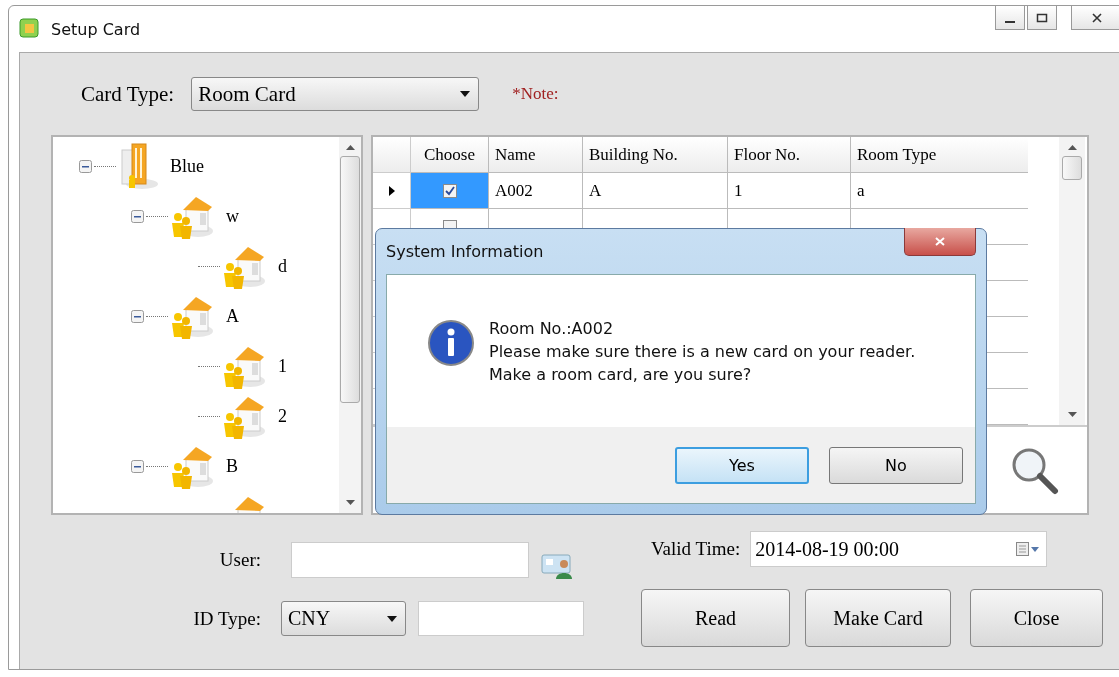 This screenshot has height=677, width=1119. Describe the element at coordinates (715, 618) in the screenshot. I see `action-button: Read` at that location.